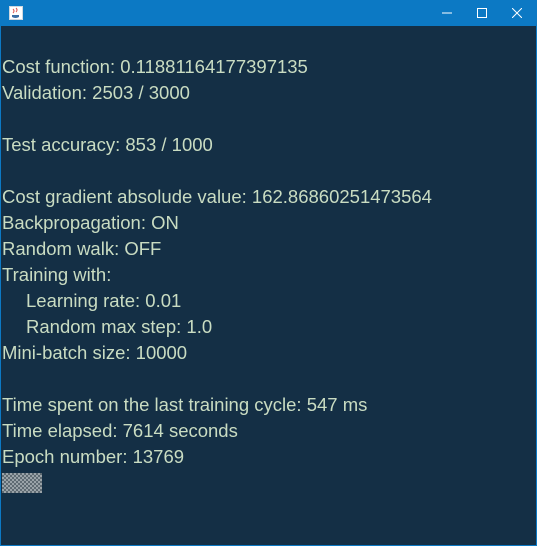 This screenshot has width=537, height=546. What do you see at coordinates (93, 456) in the screenshot?
I see `epoch-number-text: Epoch number: 13769` at bounding box center [93, 456].